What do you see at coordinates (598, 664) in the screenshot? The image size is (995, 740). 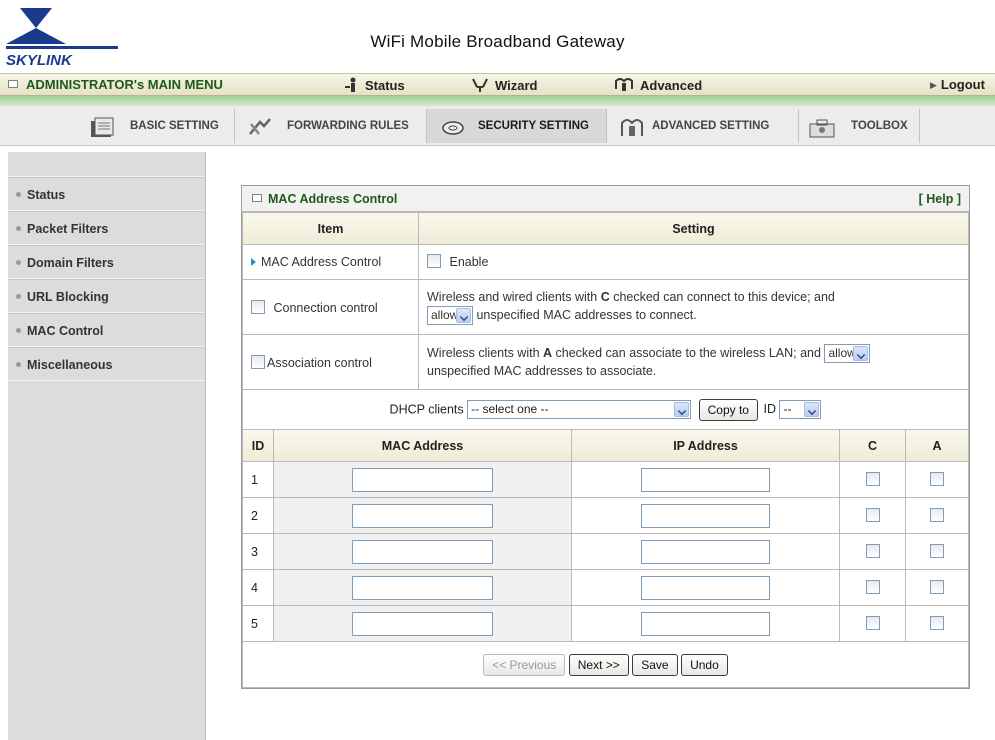 I see `next-button: Next >>` at bounding box center [598, 664].